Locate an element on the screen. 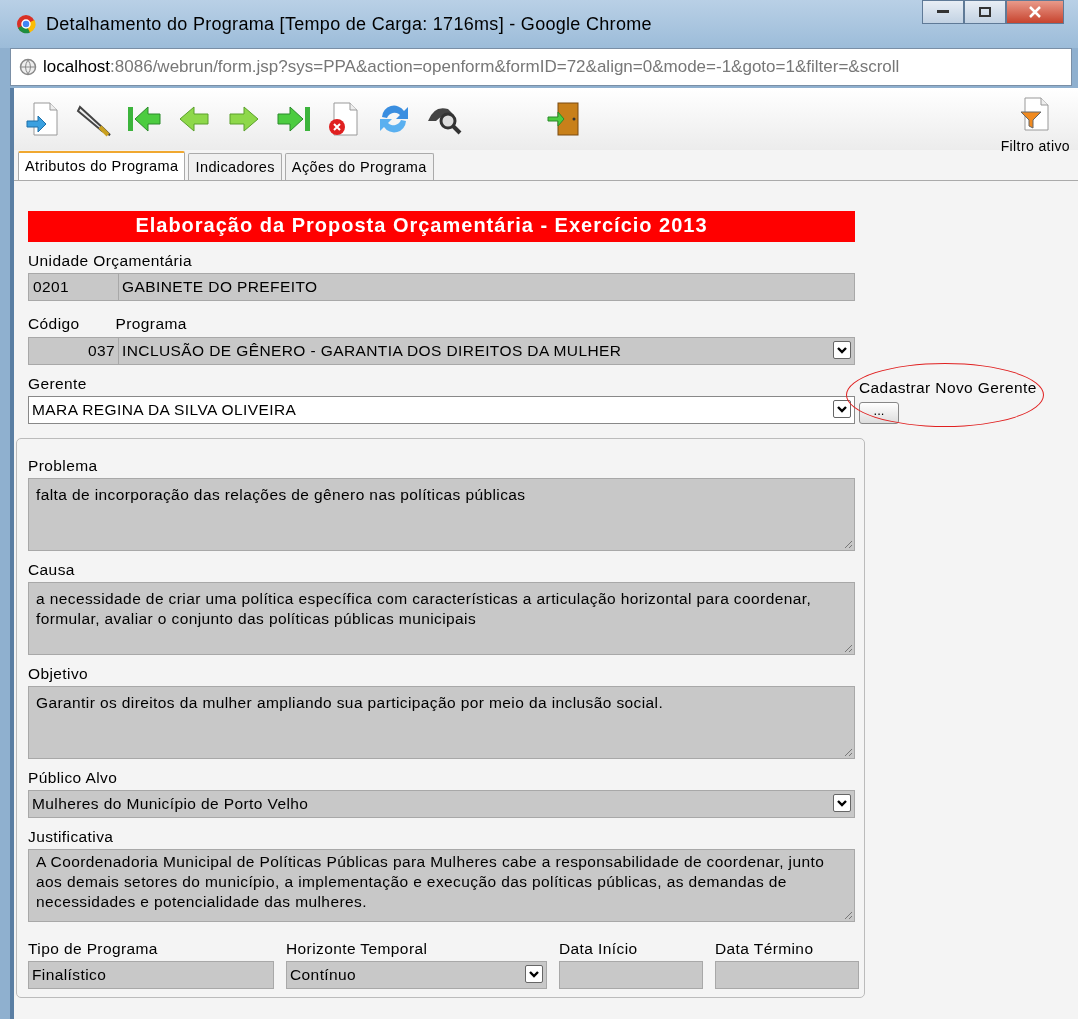 The height and width of the screenshot is (1019, 1078). field-label: Gerente is located at coordinates (58, 384).